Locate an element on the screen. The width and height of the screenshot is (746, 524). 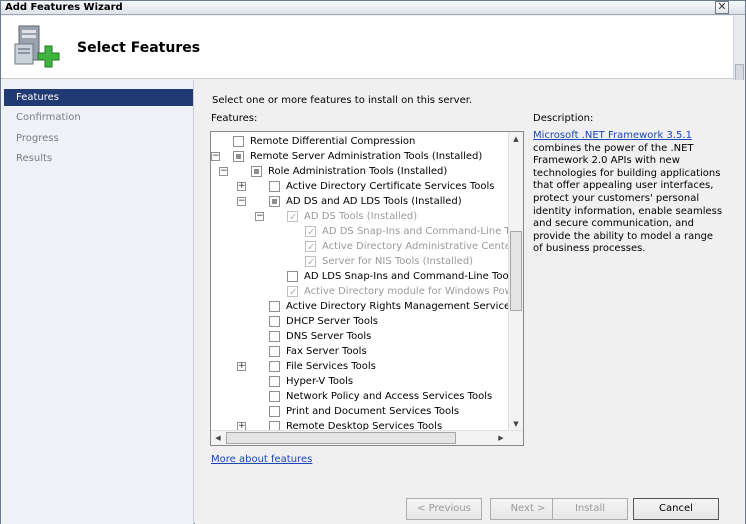
tree-vertical-scrollbar: ▲ ▼ is located at coordinates (515, 281).